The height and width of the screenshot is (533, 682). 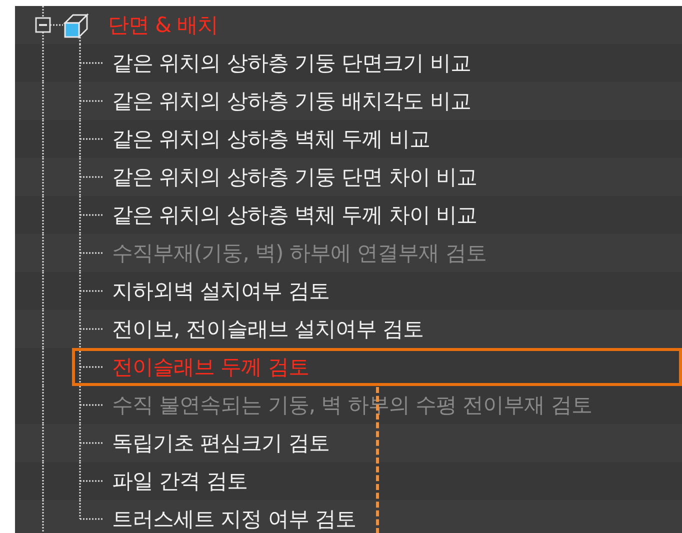 What do you see at coordinates (76, 26) in the screenshot?
I see `cube-icon` at bounding box center [76, 26].